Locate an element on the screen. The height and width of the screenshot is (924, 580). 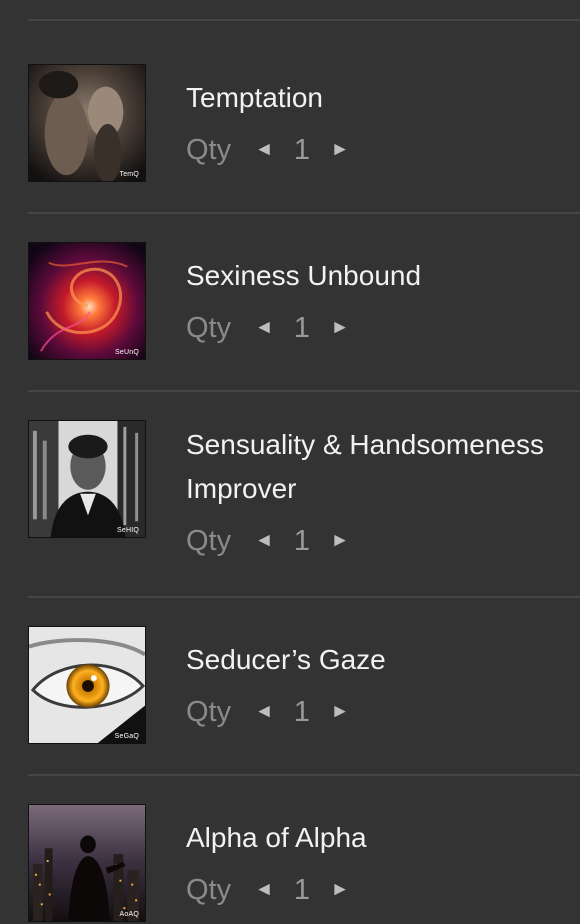
product-code: SeUnQ is located at coordinates (127, 352).